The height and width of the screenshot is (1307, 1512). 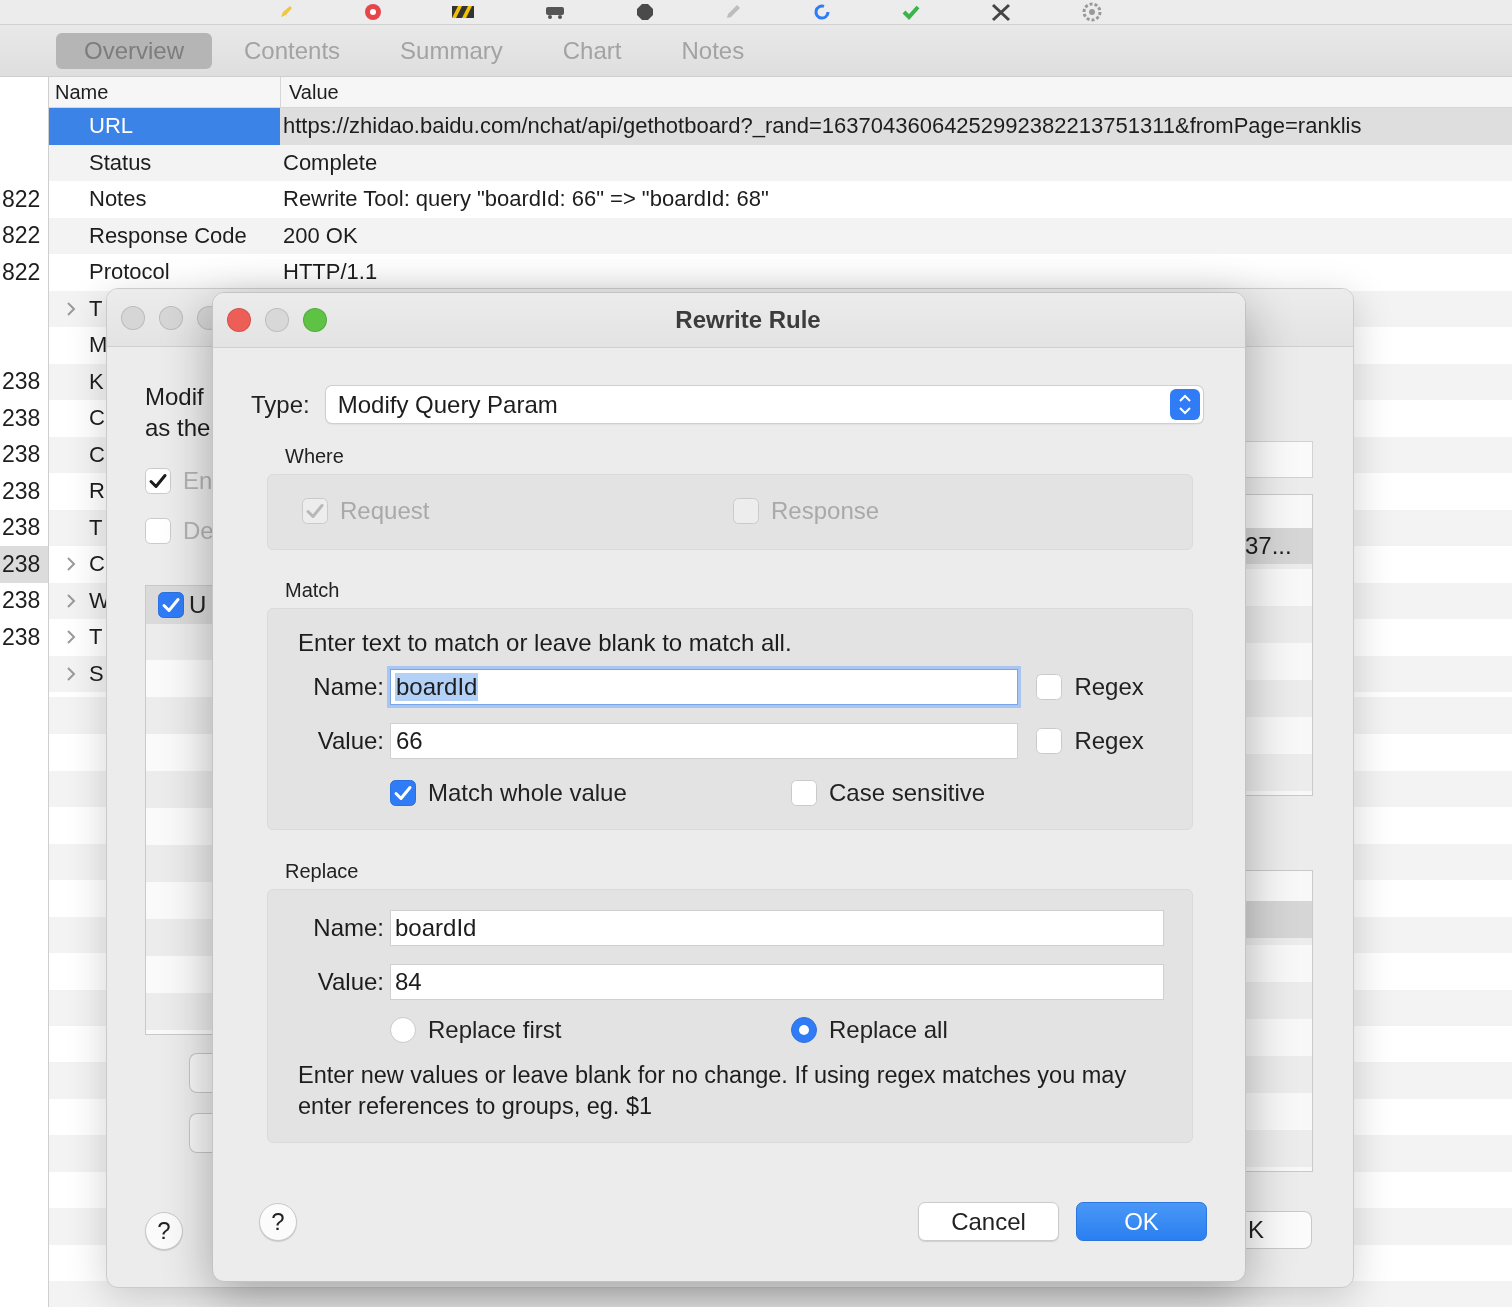 What do you see at coordinates (330, 162) in the screenshot?
I see `property-value: Complete` at bounding box center [330, 162].